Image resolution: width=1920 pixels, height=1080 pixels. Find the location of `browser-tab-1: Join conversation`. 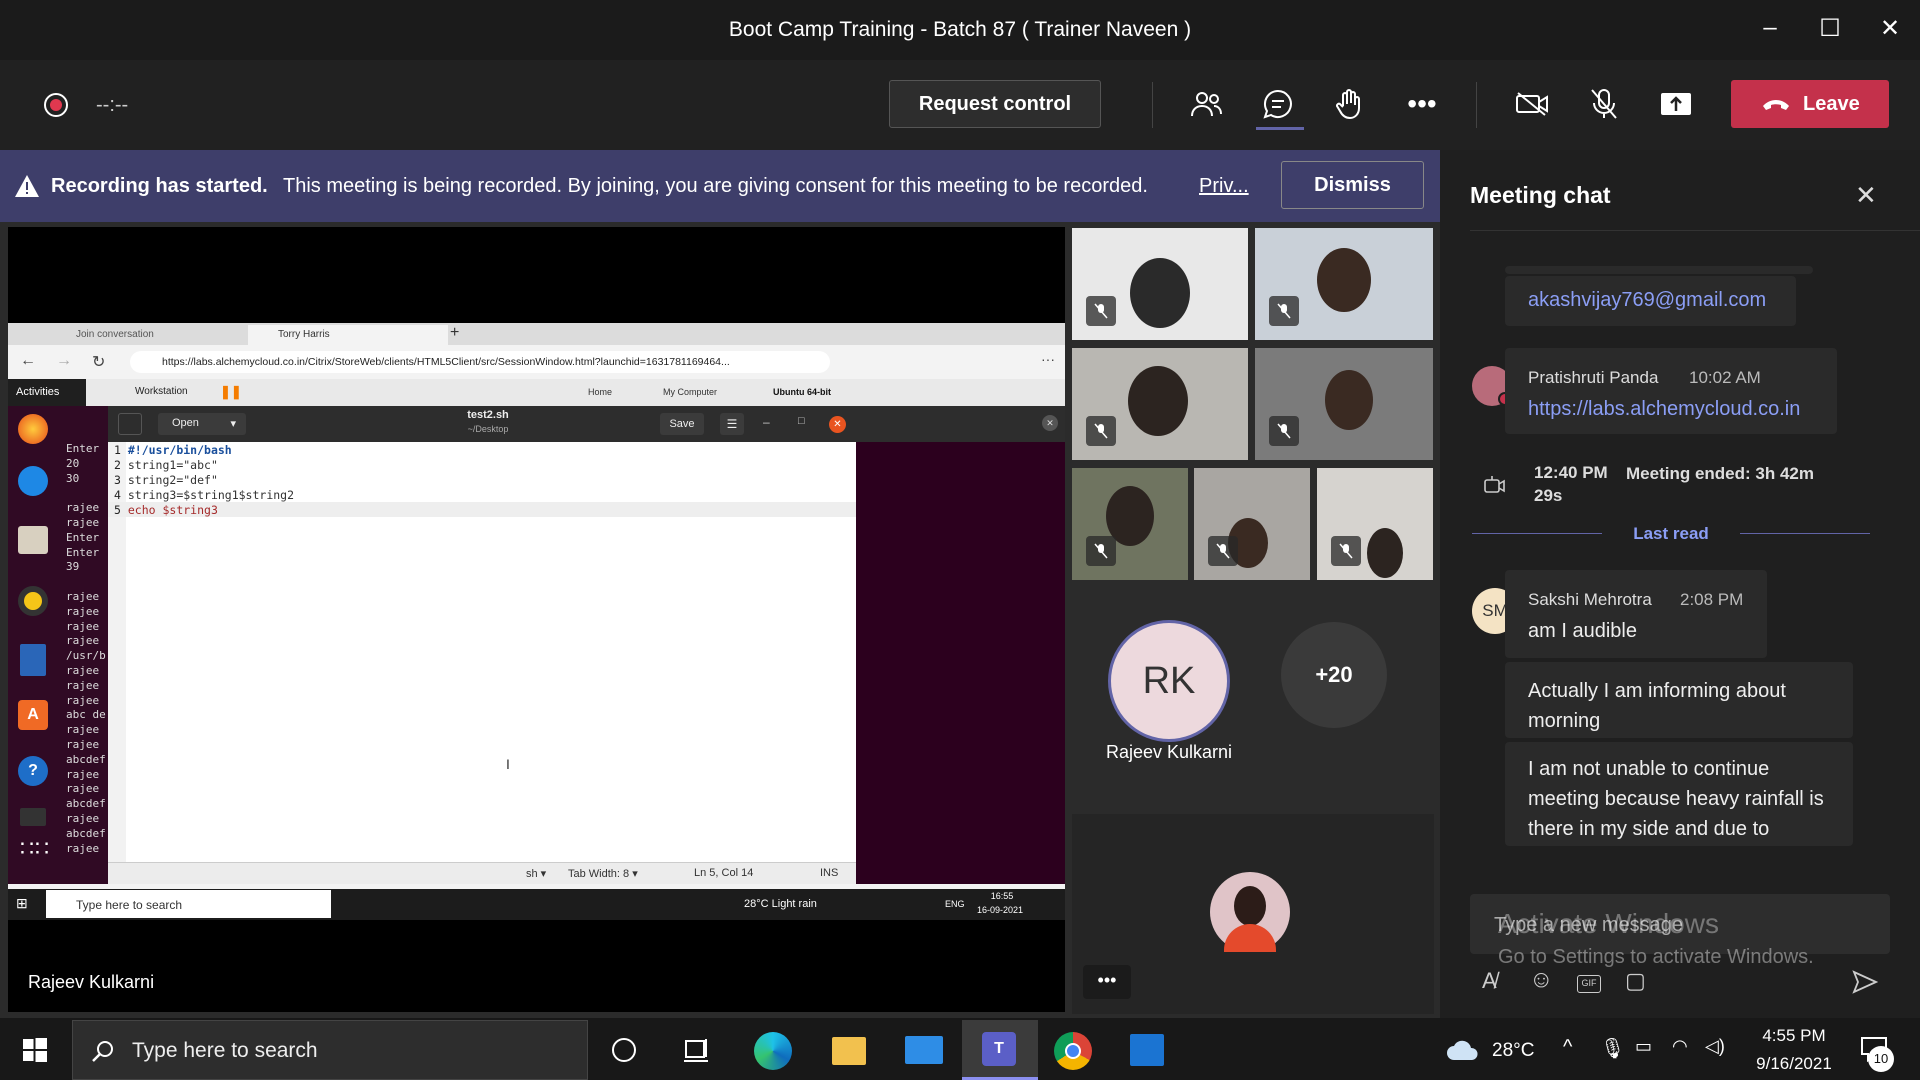

browser-tab-1: Join conversation is located at coordinates (146, 335).